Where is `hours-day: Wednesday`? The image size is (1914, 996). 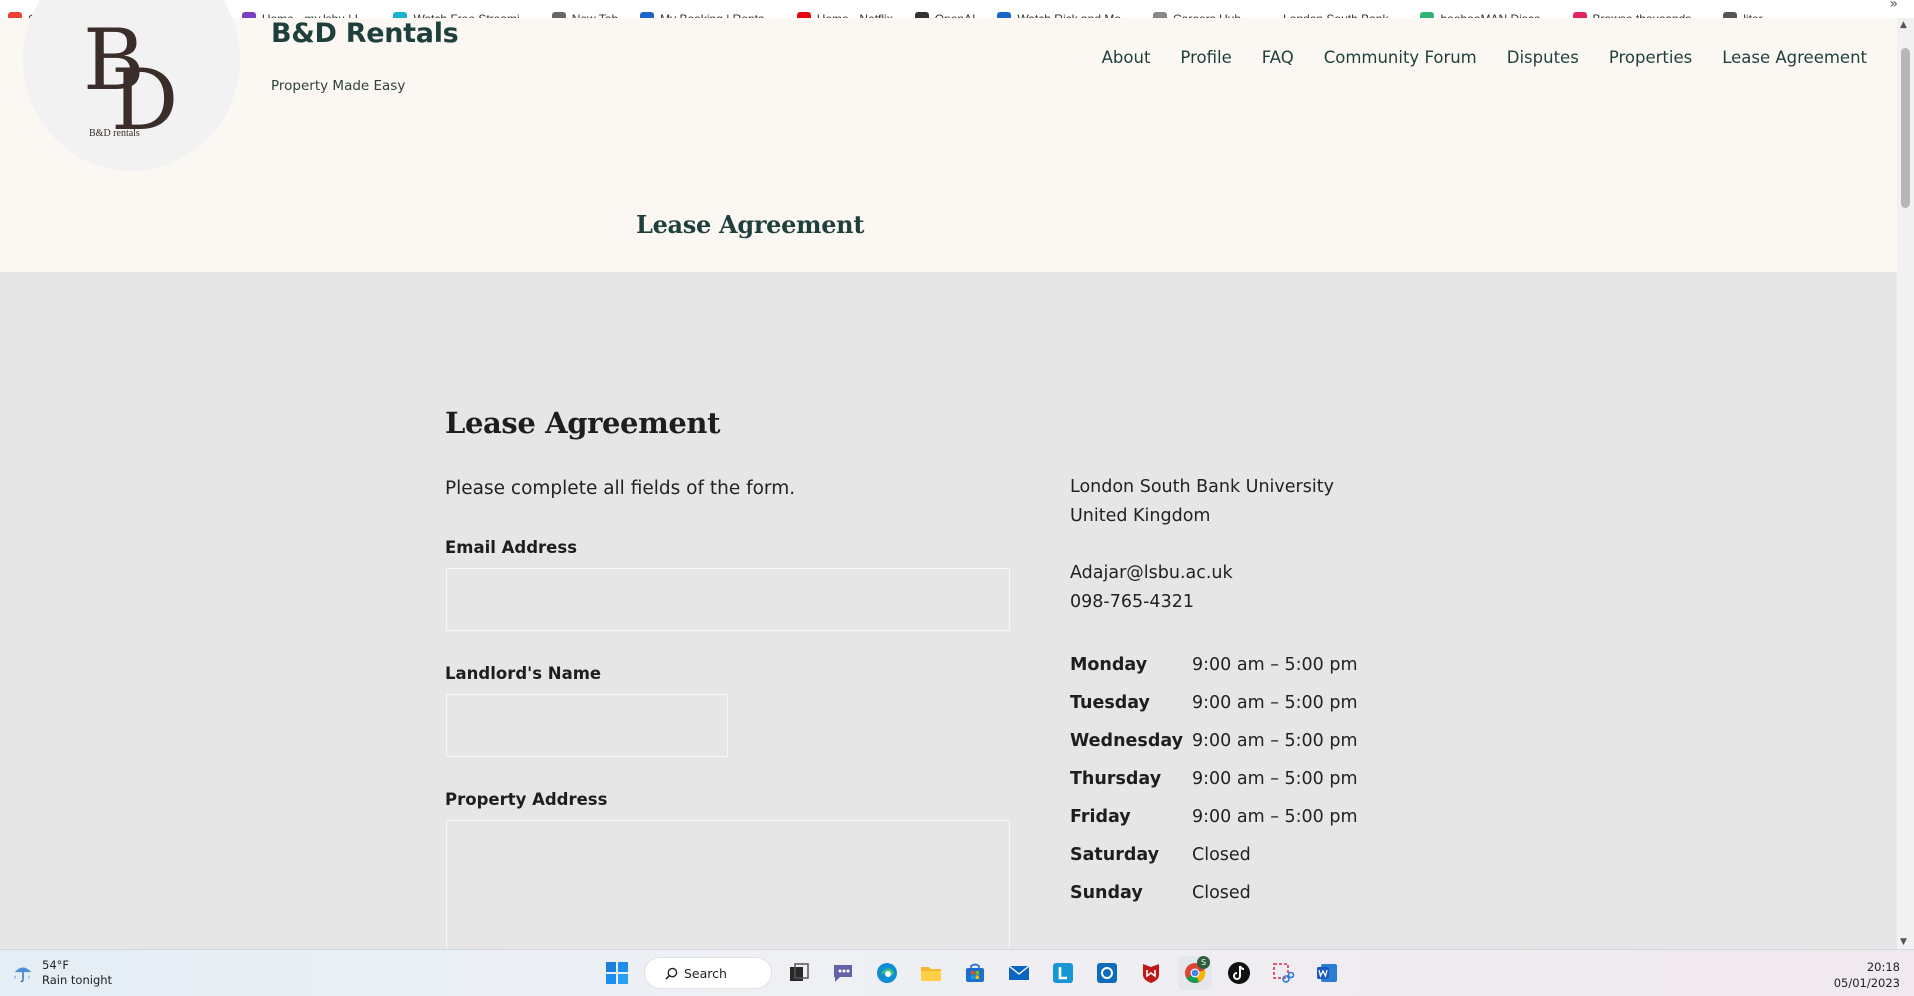 hours-day: Wednesday is located at coordinates (1127, 741).